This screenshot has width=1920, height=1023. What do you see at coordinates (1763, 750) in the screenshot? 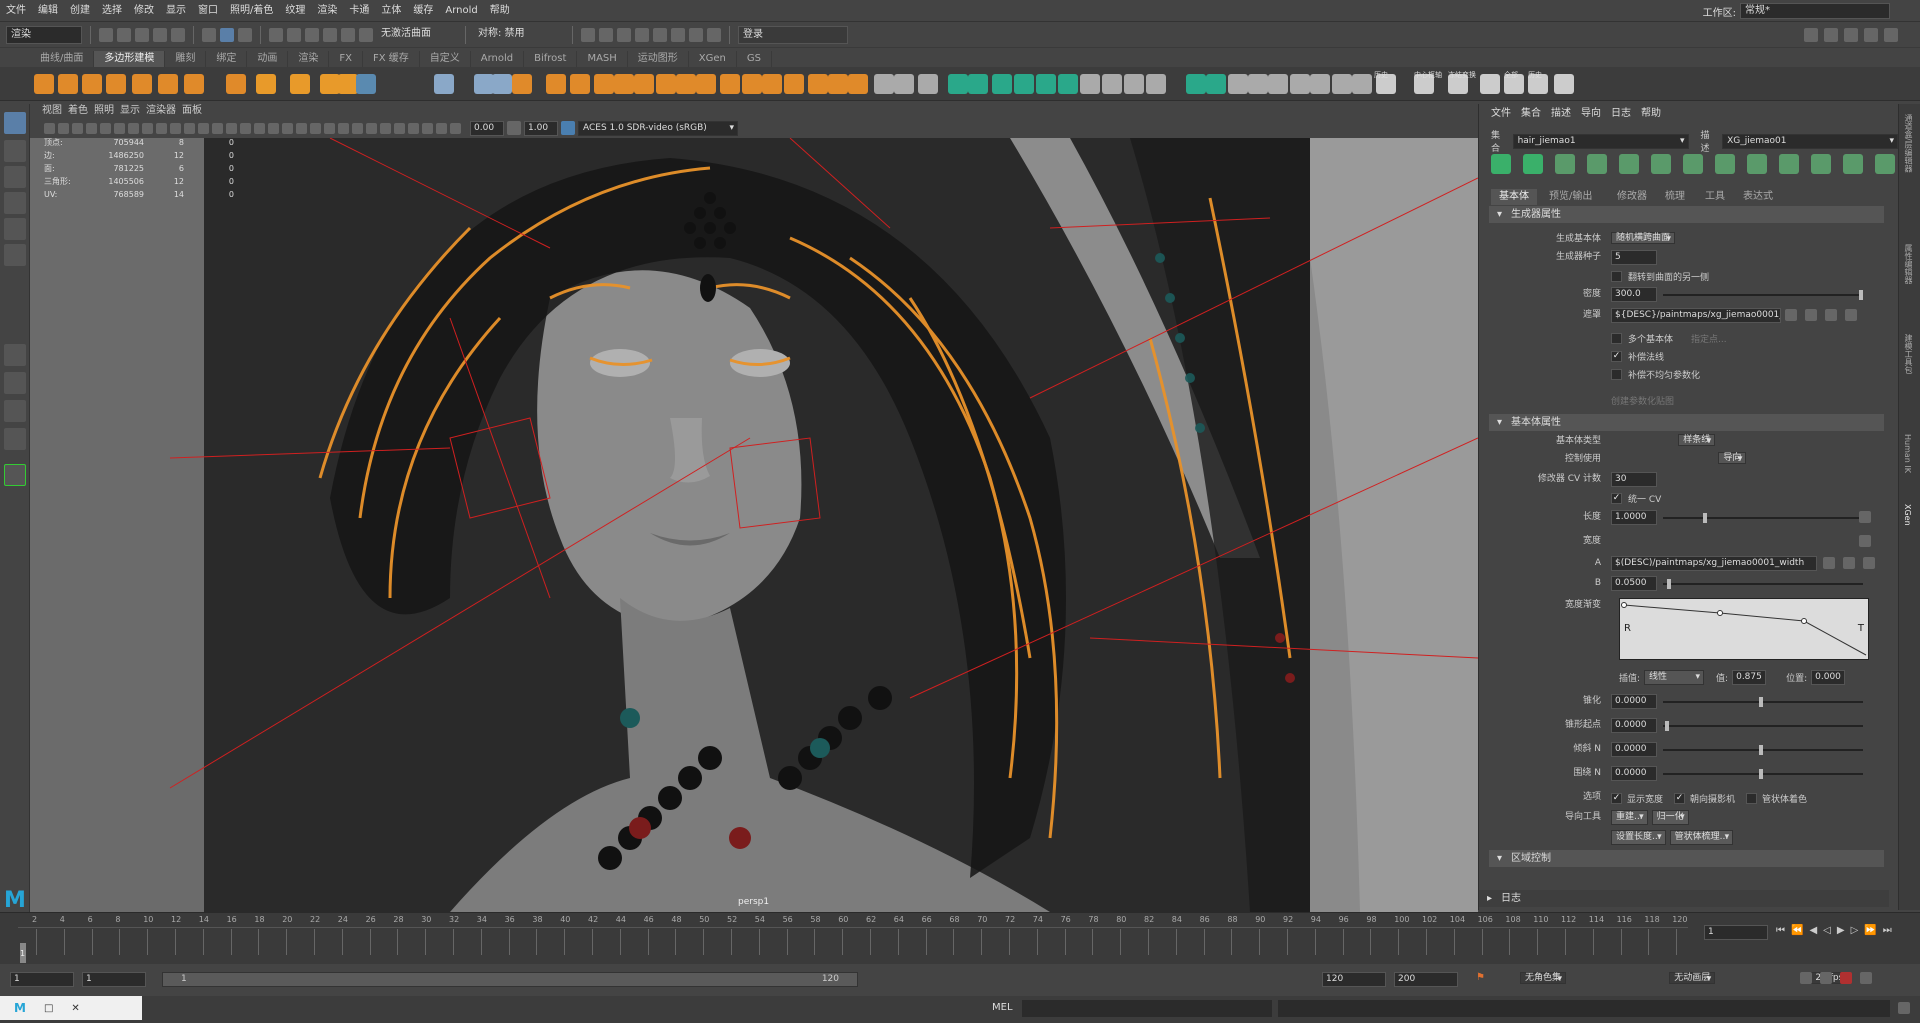
I see `tilt-n-slider` at bounding box center [1763, 750].